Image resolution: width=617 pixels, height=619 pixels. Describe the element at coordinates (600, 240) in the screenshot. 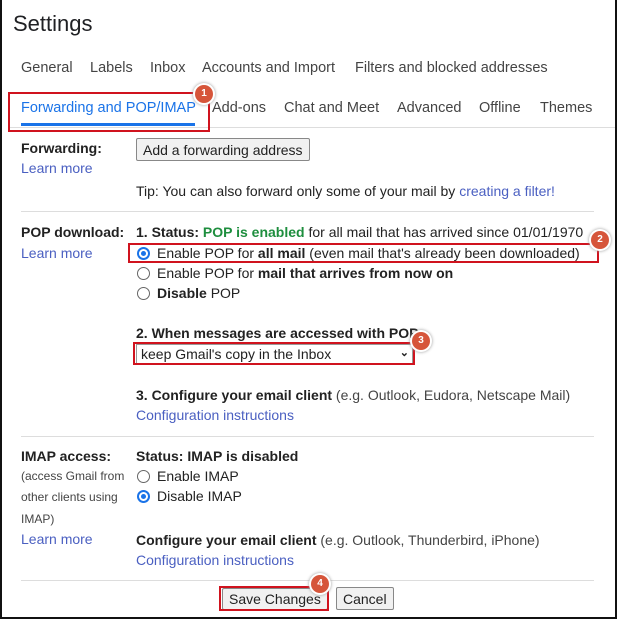

I see `annotation-badge-2: 2` at that location.